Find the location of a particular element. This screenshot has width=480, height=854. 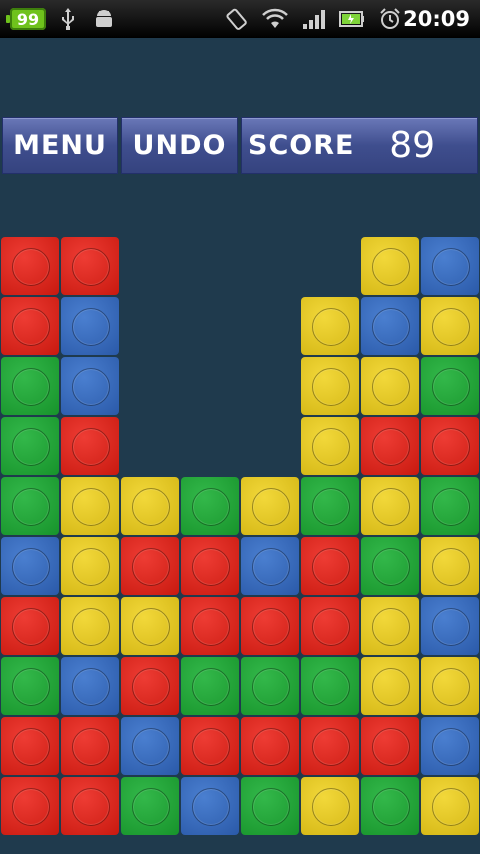

usb-icon is located at coordinates (68, 19).